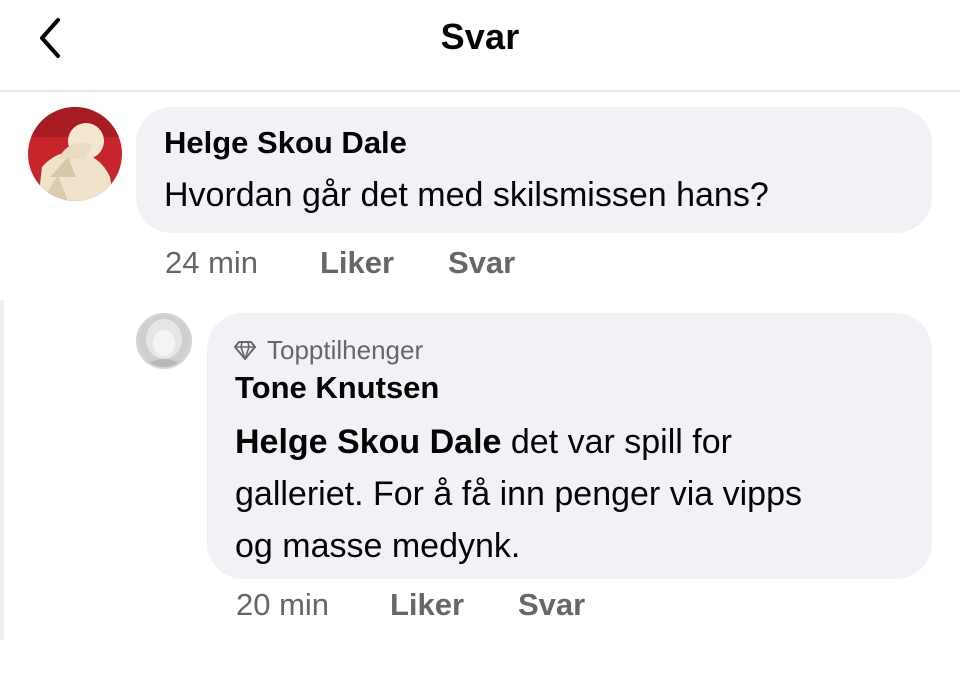  Describe the element at coordinates (480, 36) in the screenshot. I see `page-title: Svar` at that location.